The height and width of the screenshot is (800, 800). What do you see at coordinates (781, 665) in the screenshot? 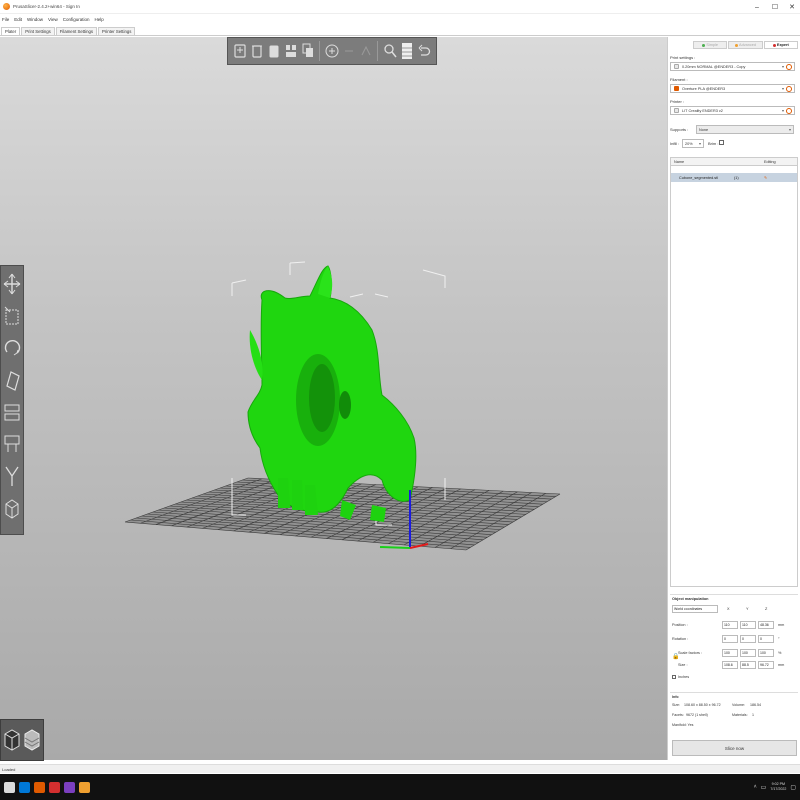
I see `size-unit: mm` at bounding box center [781, 665].